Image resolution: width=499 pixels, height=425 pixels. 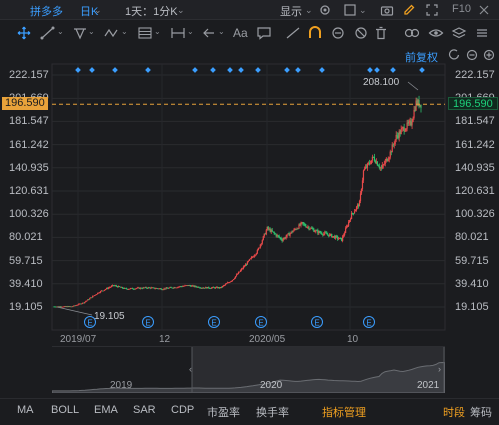 What do you see at coordinates (454, 412) in the screenshot?
I see `session-button: 时段` at bounding box center [454, 412].